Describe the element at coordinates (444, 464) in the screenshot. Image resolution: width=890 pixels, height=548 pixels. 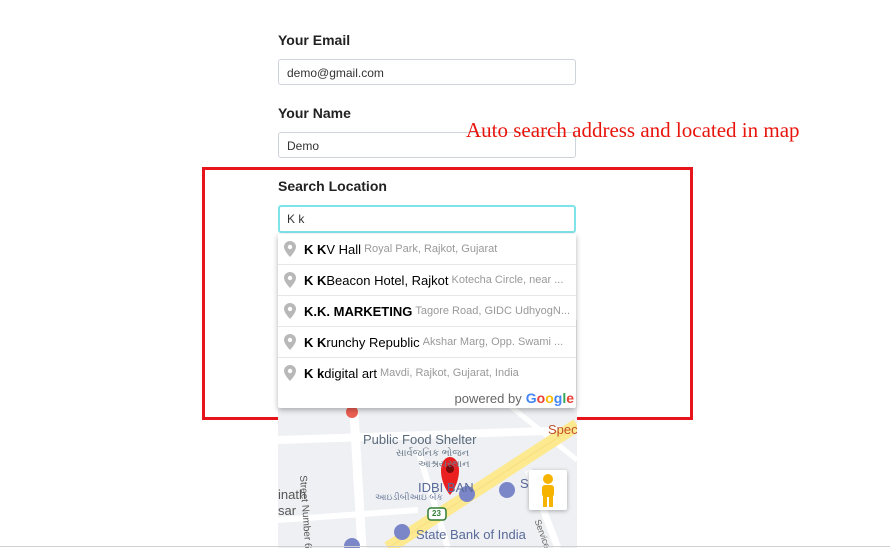
I see `map-label-public-food-shelter-gujarati-2: આશ્રયસ્થાન` at that location.